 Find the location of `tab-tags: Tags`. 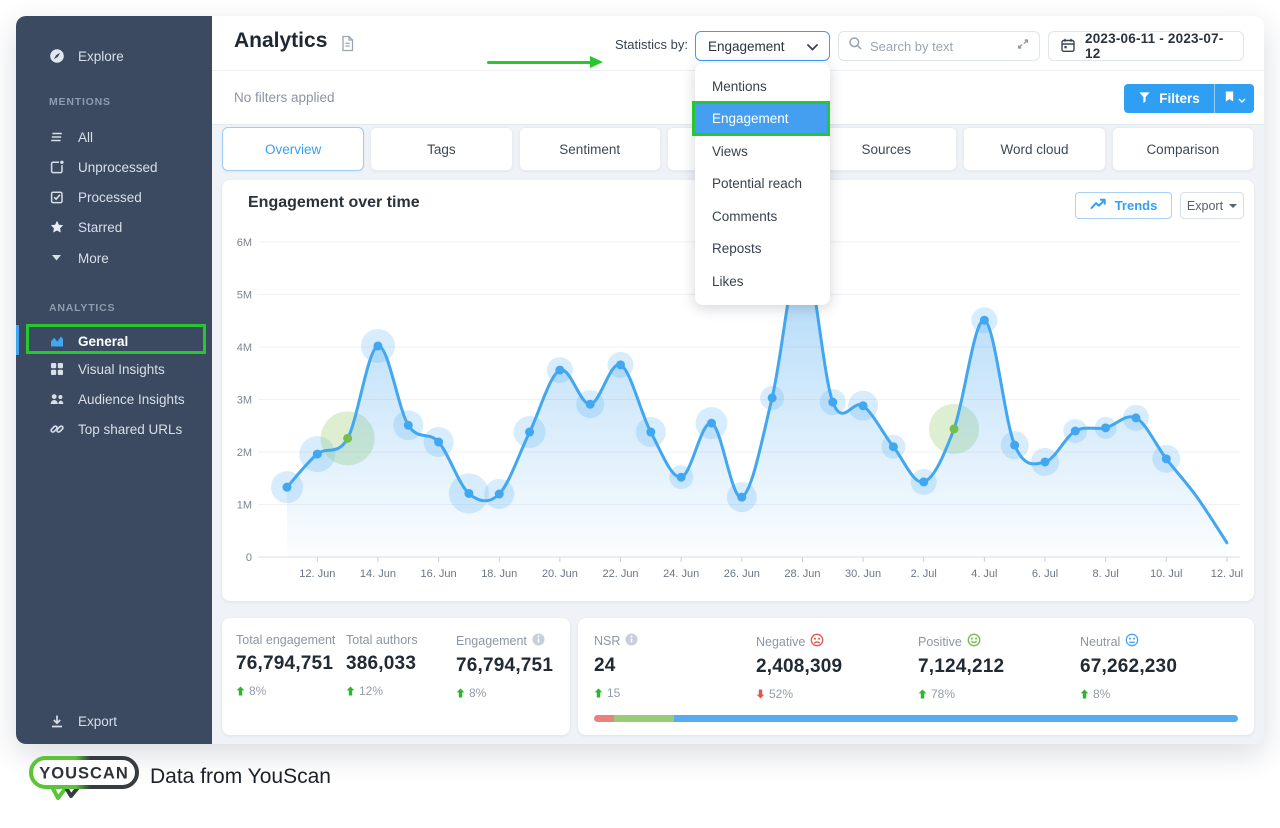

tab-tags: Tags is located at coordinates (441, 149).